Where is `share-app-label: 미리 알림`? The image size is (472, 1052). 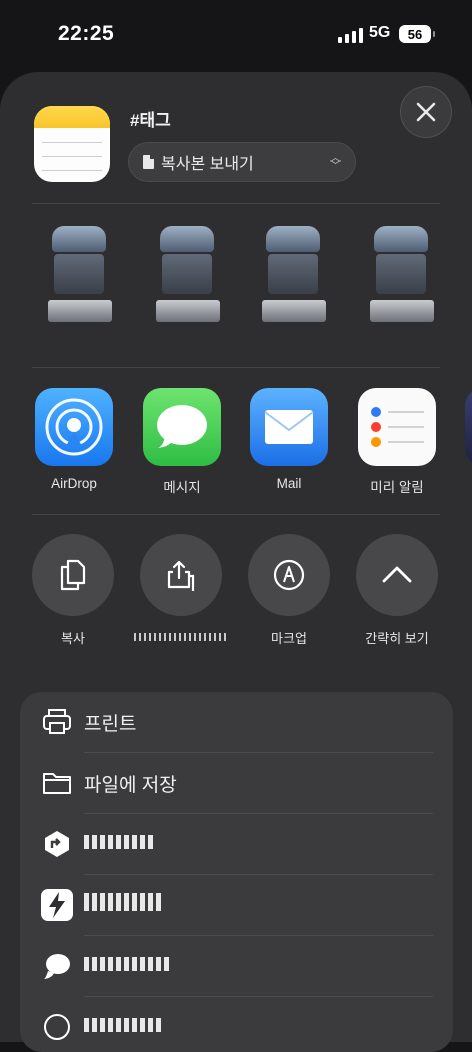 share-app-label: 미리 알림 is located at coordinates (397, 487).